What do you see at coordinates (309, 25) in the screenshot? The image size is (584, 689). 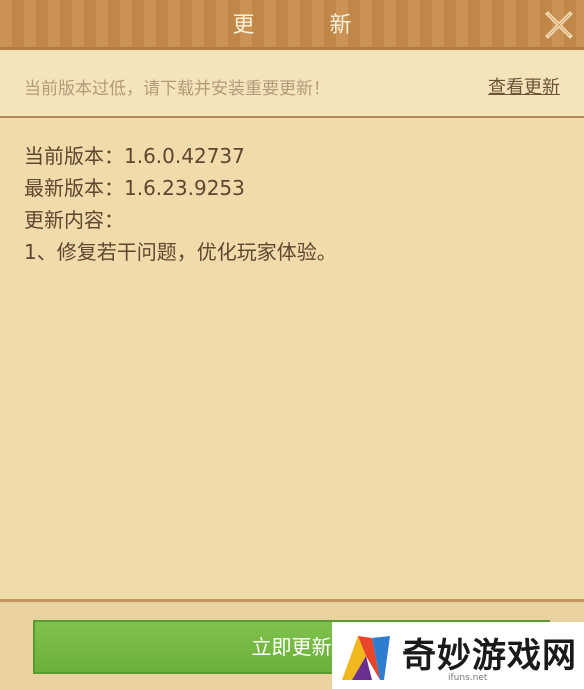 I see `dialog-title: 更 新` at bounding box center [309, 25].